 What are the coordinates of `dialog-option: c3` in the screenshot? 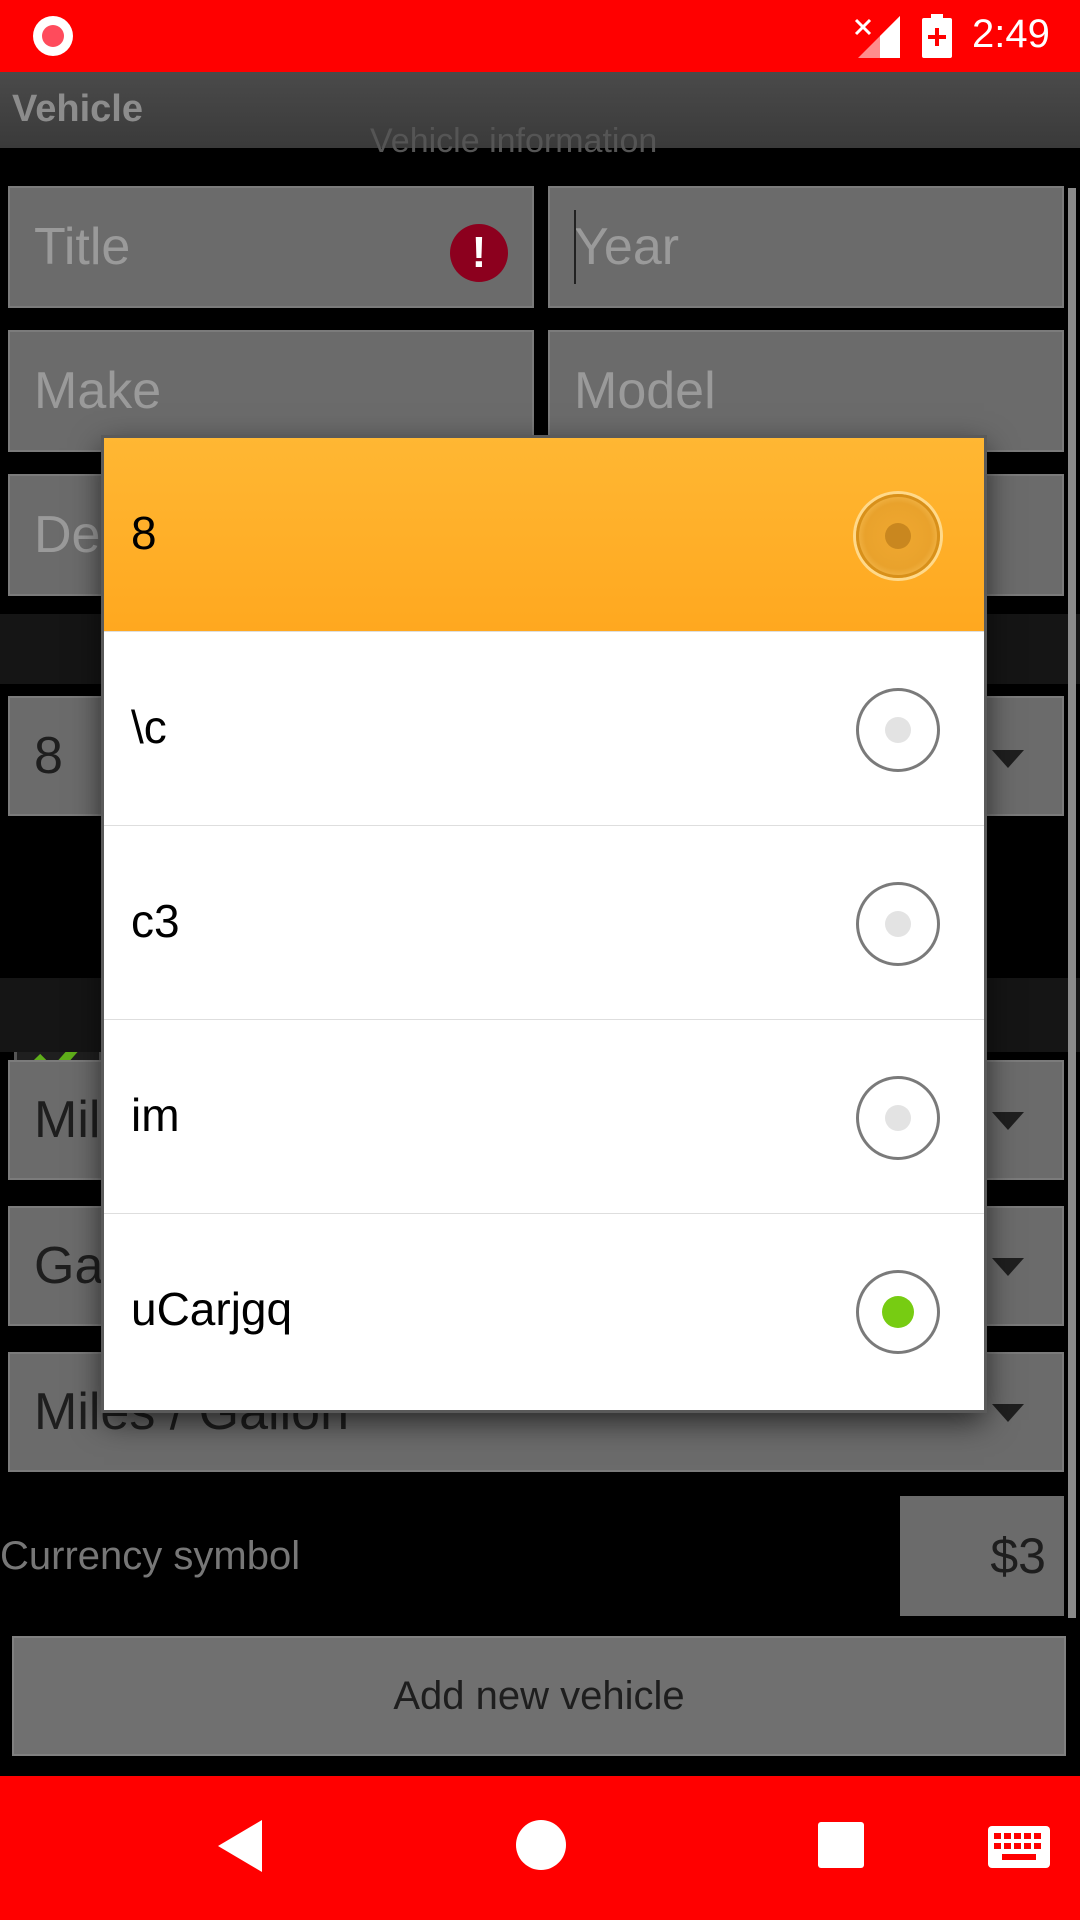 It's located at (544, 923).